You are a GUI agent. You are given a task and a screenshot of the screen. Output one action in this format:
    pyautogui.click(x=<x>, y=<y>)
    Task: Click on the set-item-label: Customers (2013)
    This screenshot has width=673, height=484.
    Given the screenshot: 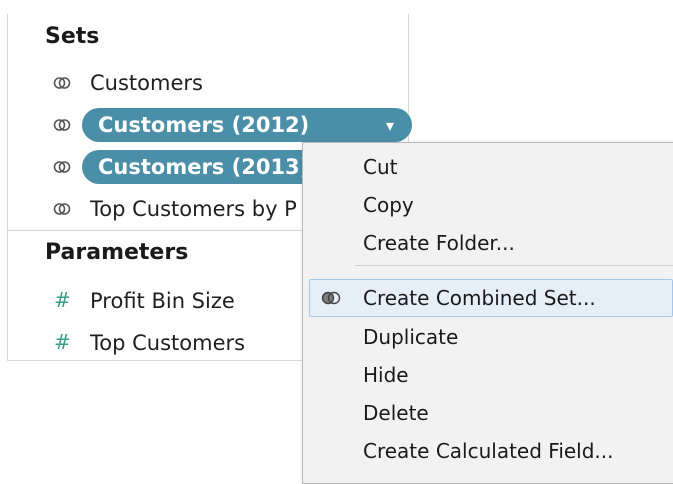 What is the action you would take?
    pyautogui.click(x=204, y=167)
    